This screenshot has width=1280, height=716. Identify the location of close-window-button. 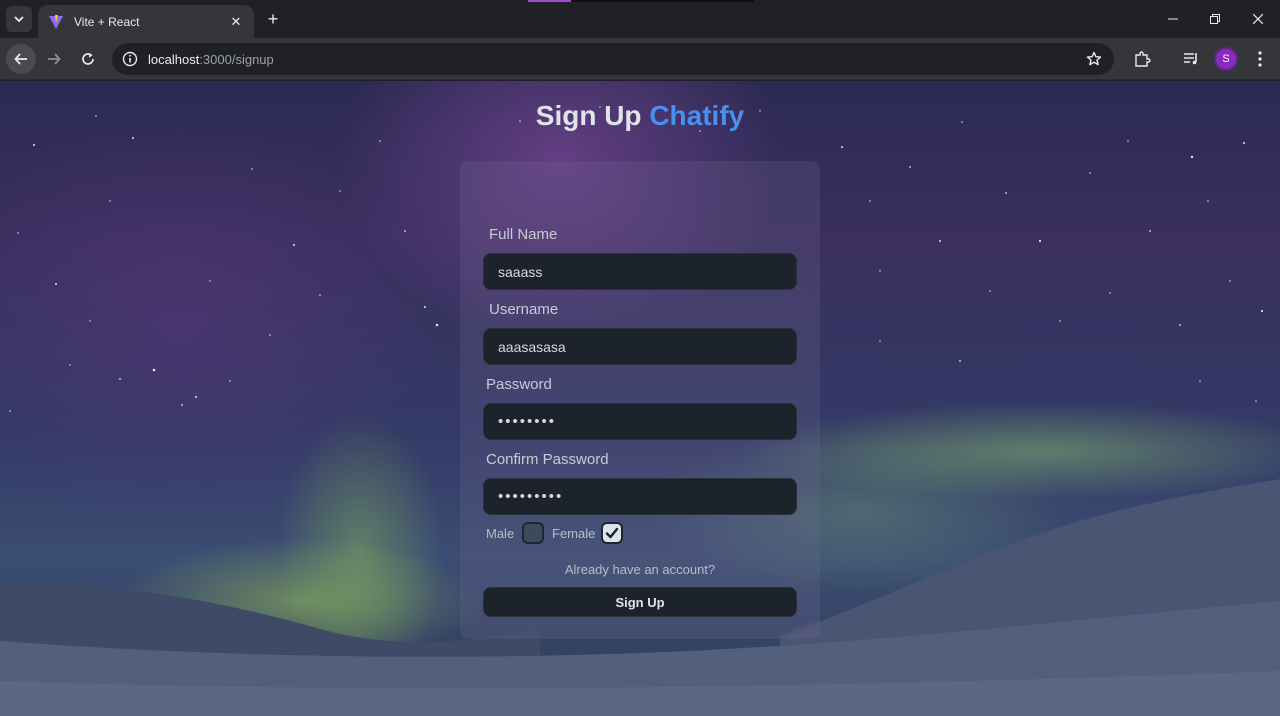
(1258, 19).